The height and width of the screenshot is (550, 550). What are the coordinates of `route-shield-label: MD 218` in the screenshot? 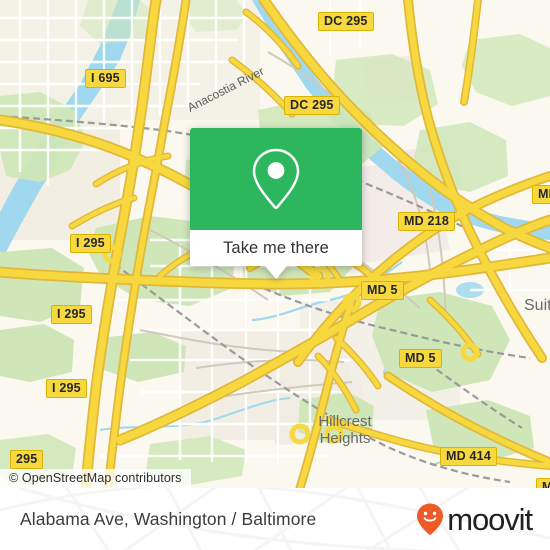 It's located at (426, 221).